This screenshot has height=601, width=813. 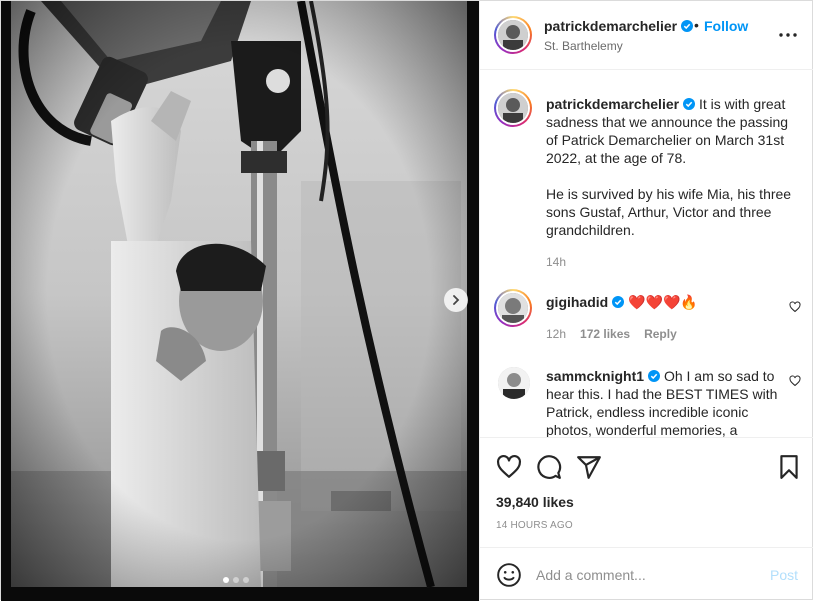 What do you see at coordinates (589, 467) in the screenshot?
I see `share-icon` at bounding box center [589, 467].